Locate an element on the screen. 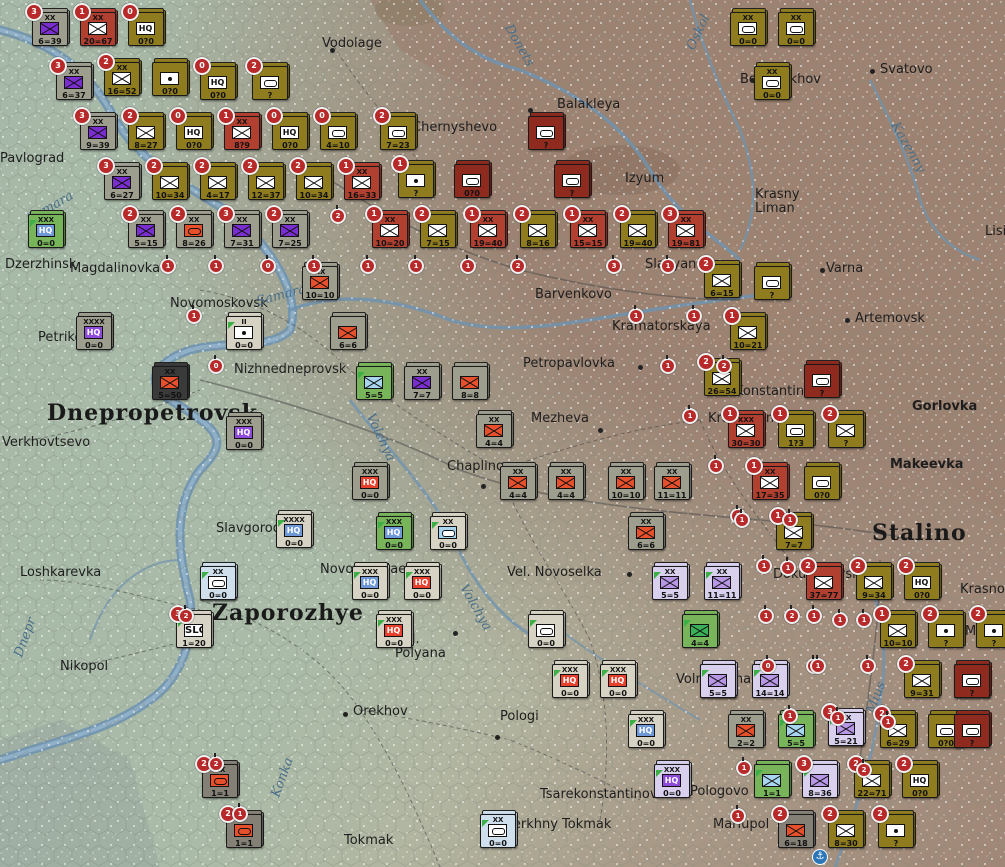 Image resolution: width=1005 pixels, height=867 pixels. unit-counter: 1?3 1 is located at coordinates (793, 426).